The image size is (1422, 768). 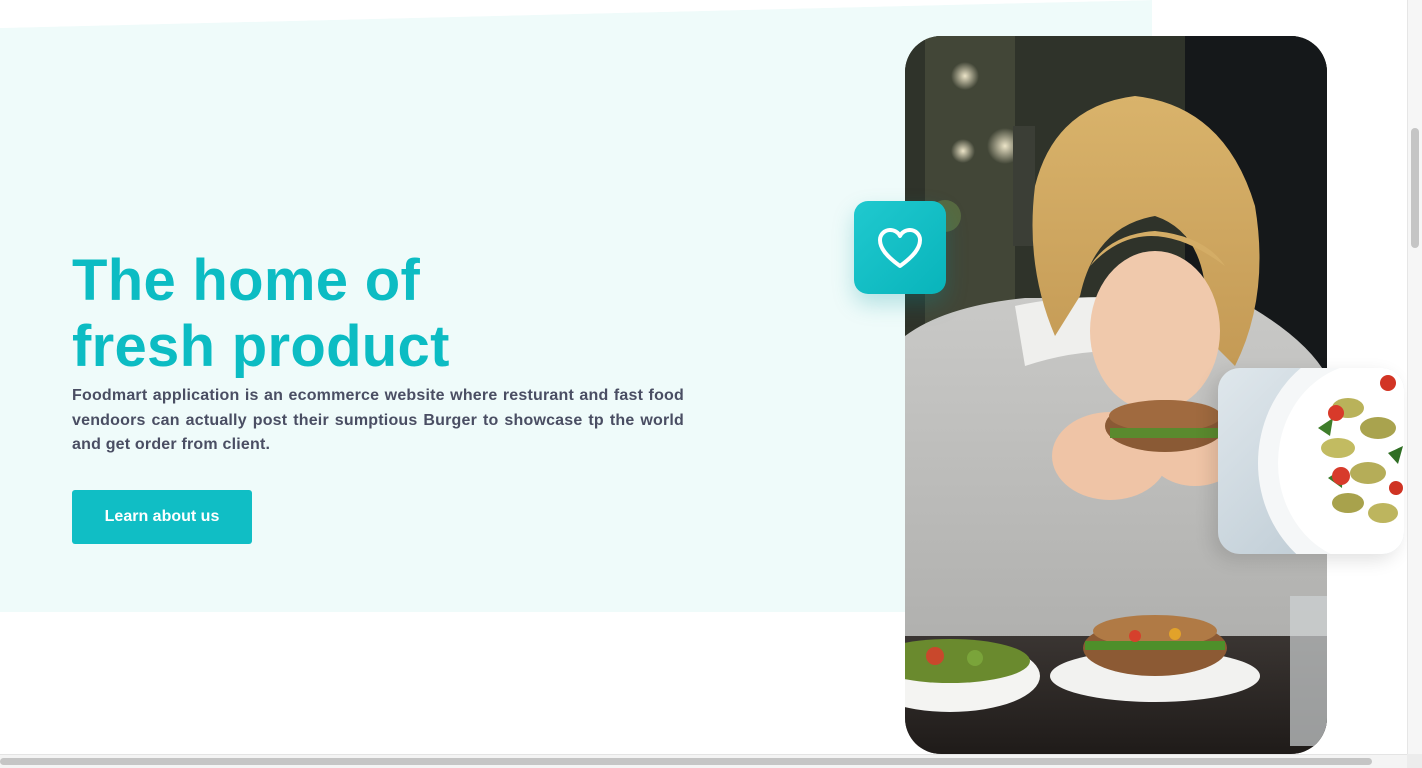 What do you see at coordinates (1415, 188) in the screenshot?
I see `vertical-scrollbar-thumb` at bounding box center [1415, 188].